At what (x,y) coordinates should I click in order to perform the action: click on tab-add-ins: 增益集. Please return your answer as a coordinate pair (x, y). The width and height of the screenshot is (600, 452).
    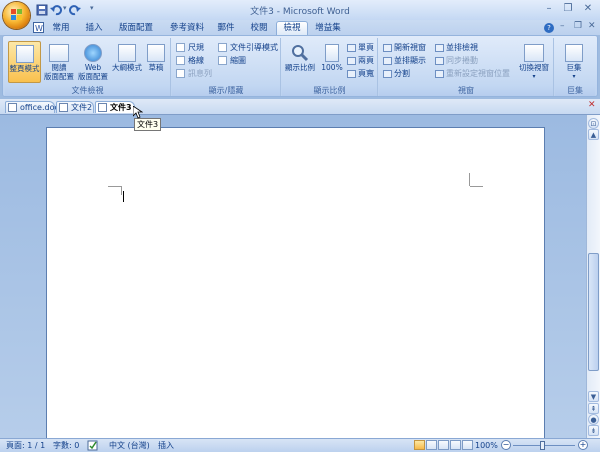
    Looking at the image, I should click on (328, 28).